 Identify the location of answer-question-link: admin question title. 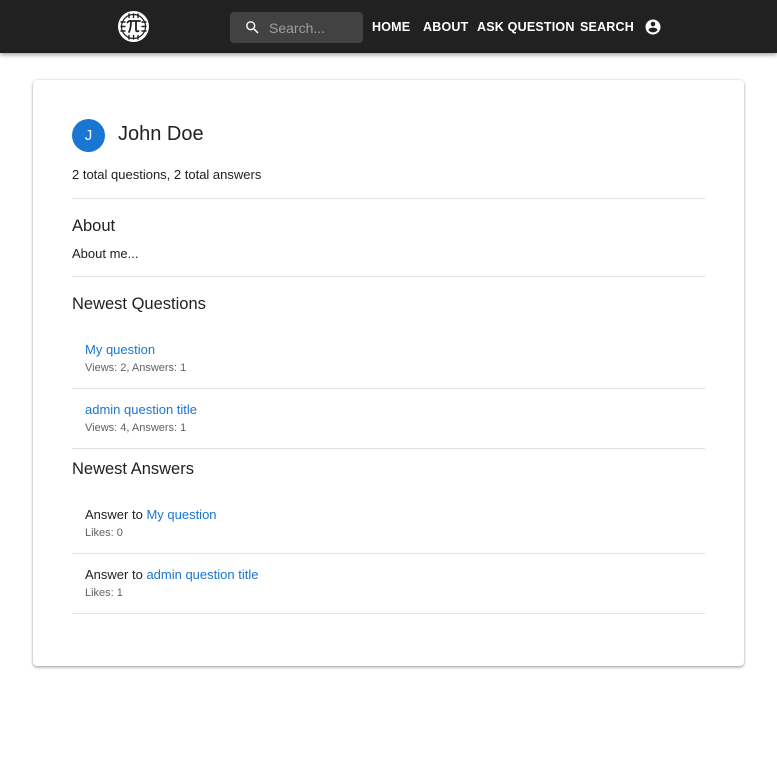
(202, 574).